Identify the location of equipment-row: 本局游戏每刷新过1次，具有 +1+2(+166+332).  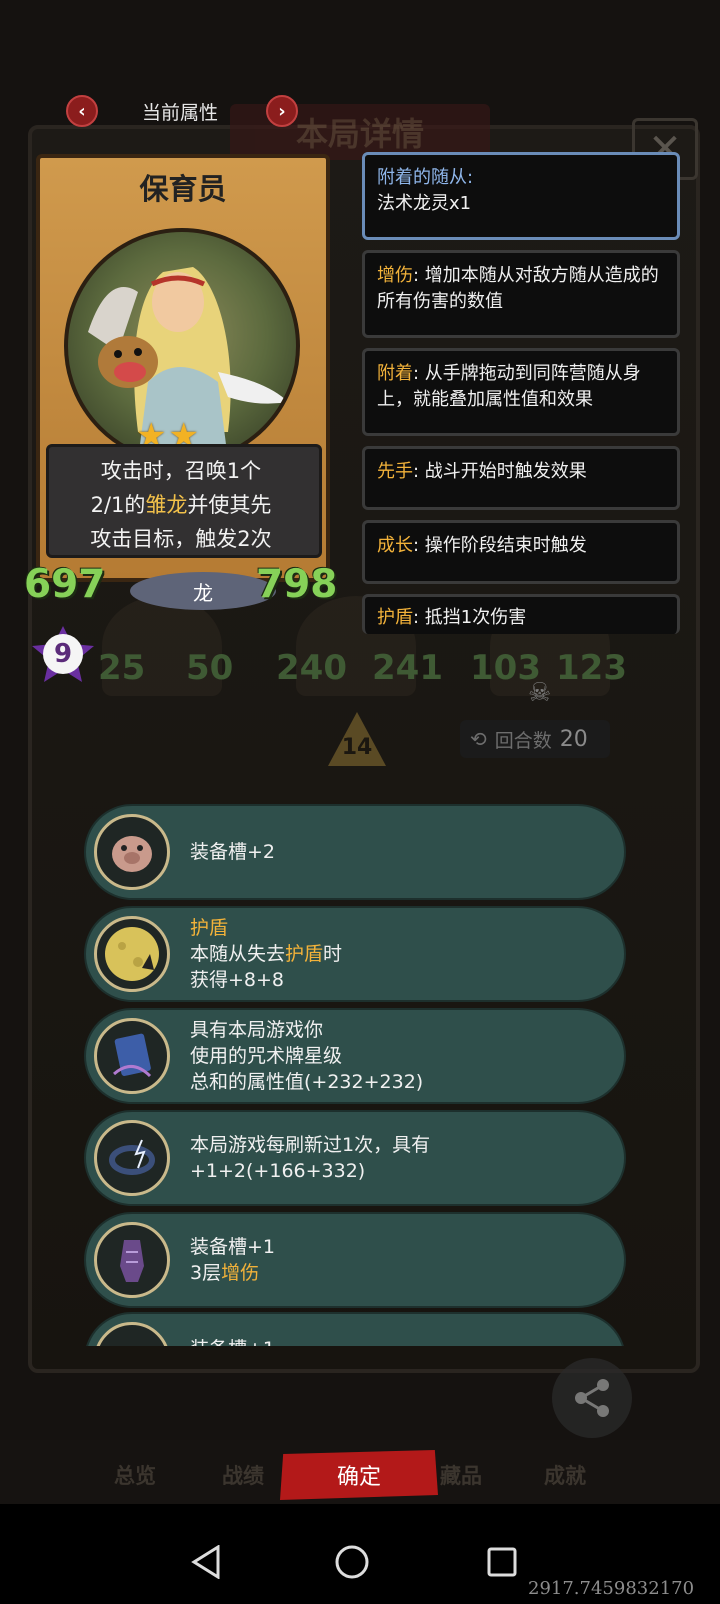
(355, 1158).